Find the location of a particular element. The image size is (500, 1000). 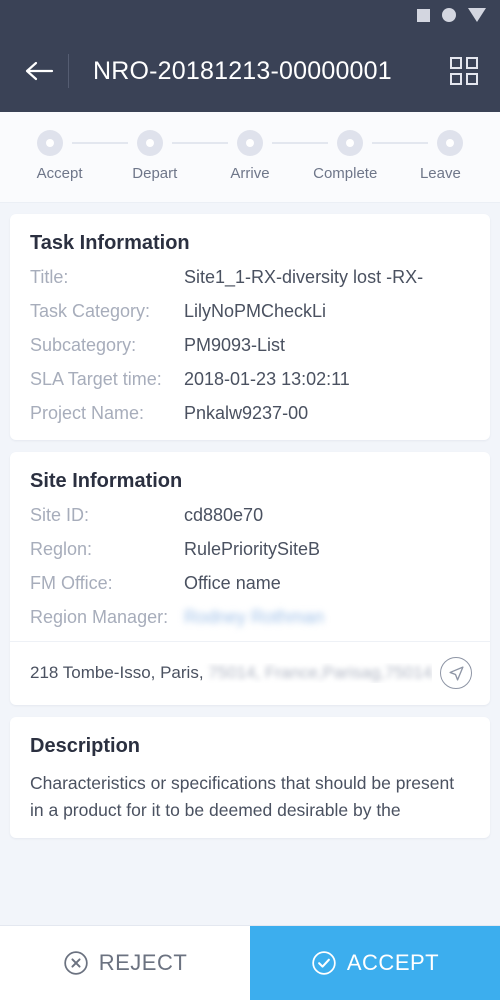

page-title: NRO-20181213-00000001 is located at coordinates (242, 70).